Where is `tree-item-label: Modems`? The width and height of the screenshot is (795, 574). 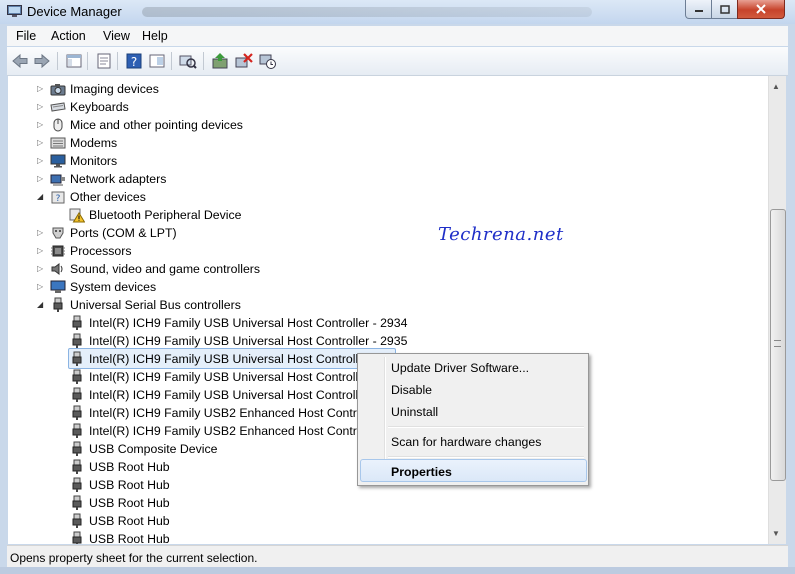
tree-item-label: Modems is located at coordinates (94, 143).